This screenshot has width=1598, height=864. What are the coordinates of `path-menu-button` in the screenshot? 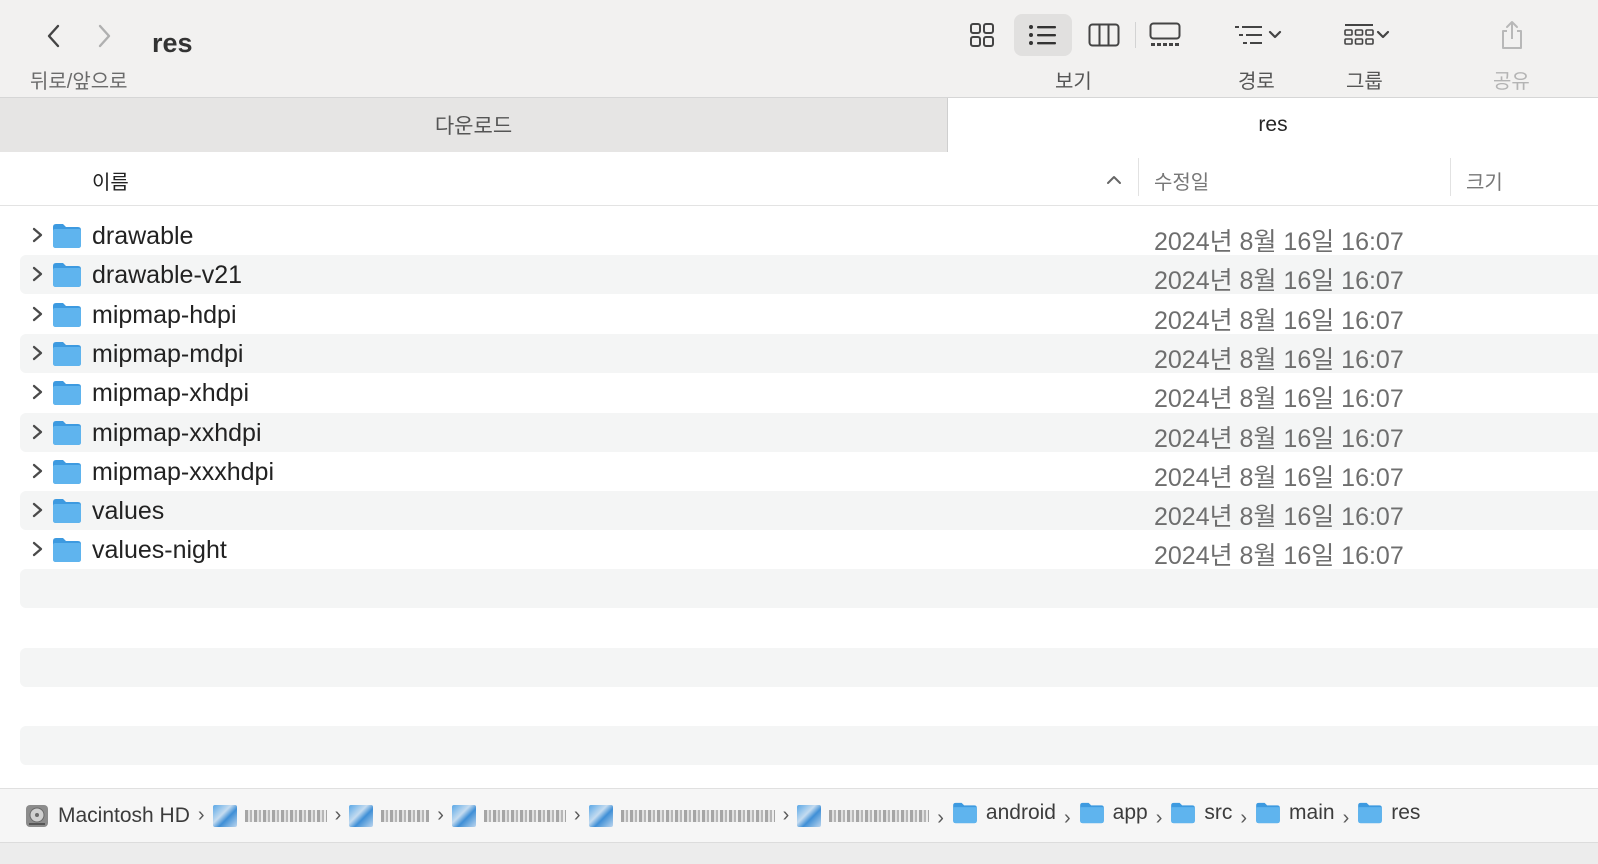 It's located at (1258, 35).